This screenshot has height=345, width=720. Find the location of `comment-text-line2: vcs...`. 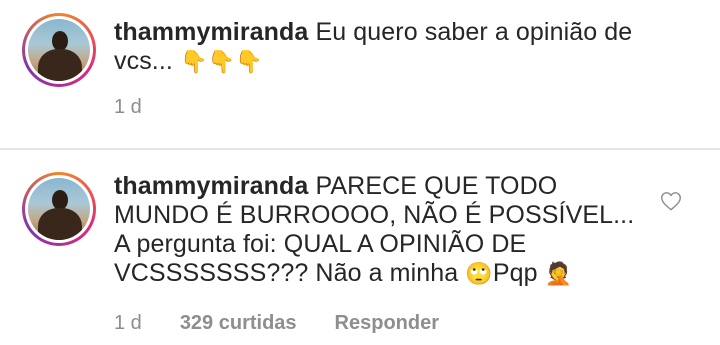

comment-text-line2: vcs... is located at coordinates (147, 61).